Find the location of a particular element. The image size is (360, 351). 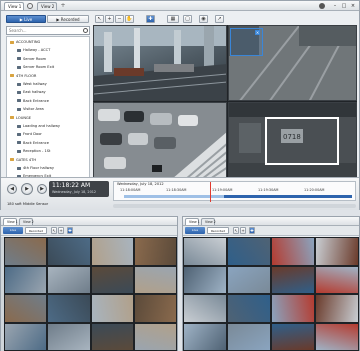

tree-folder: LOUNGE is located at coordinates (20, 118).